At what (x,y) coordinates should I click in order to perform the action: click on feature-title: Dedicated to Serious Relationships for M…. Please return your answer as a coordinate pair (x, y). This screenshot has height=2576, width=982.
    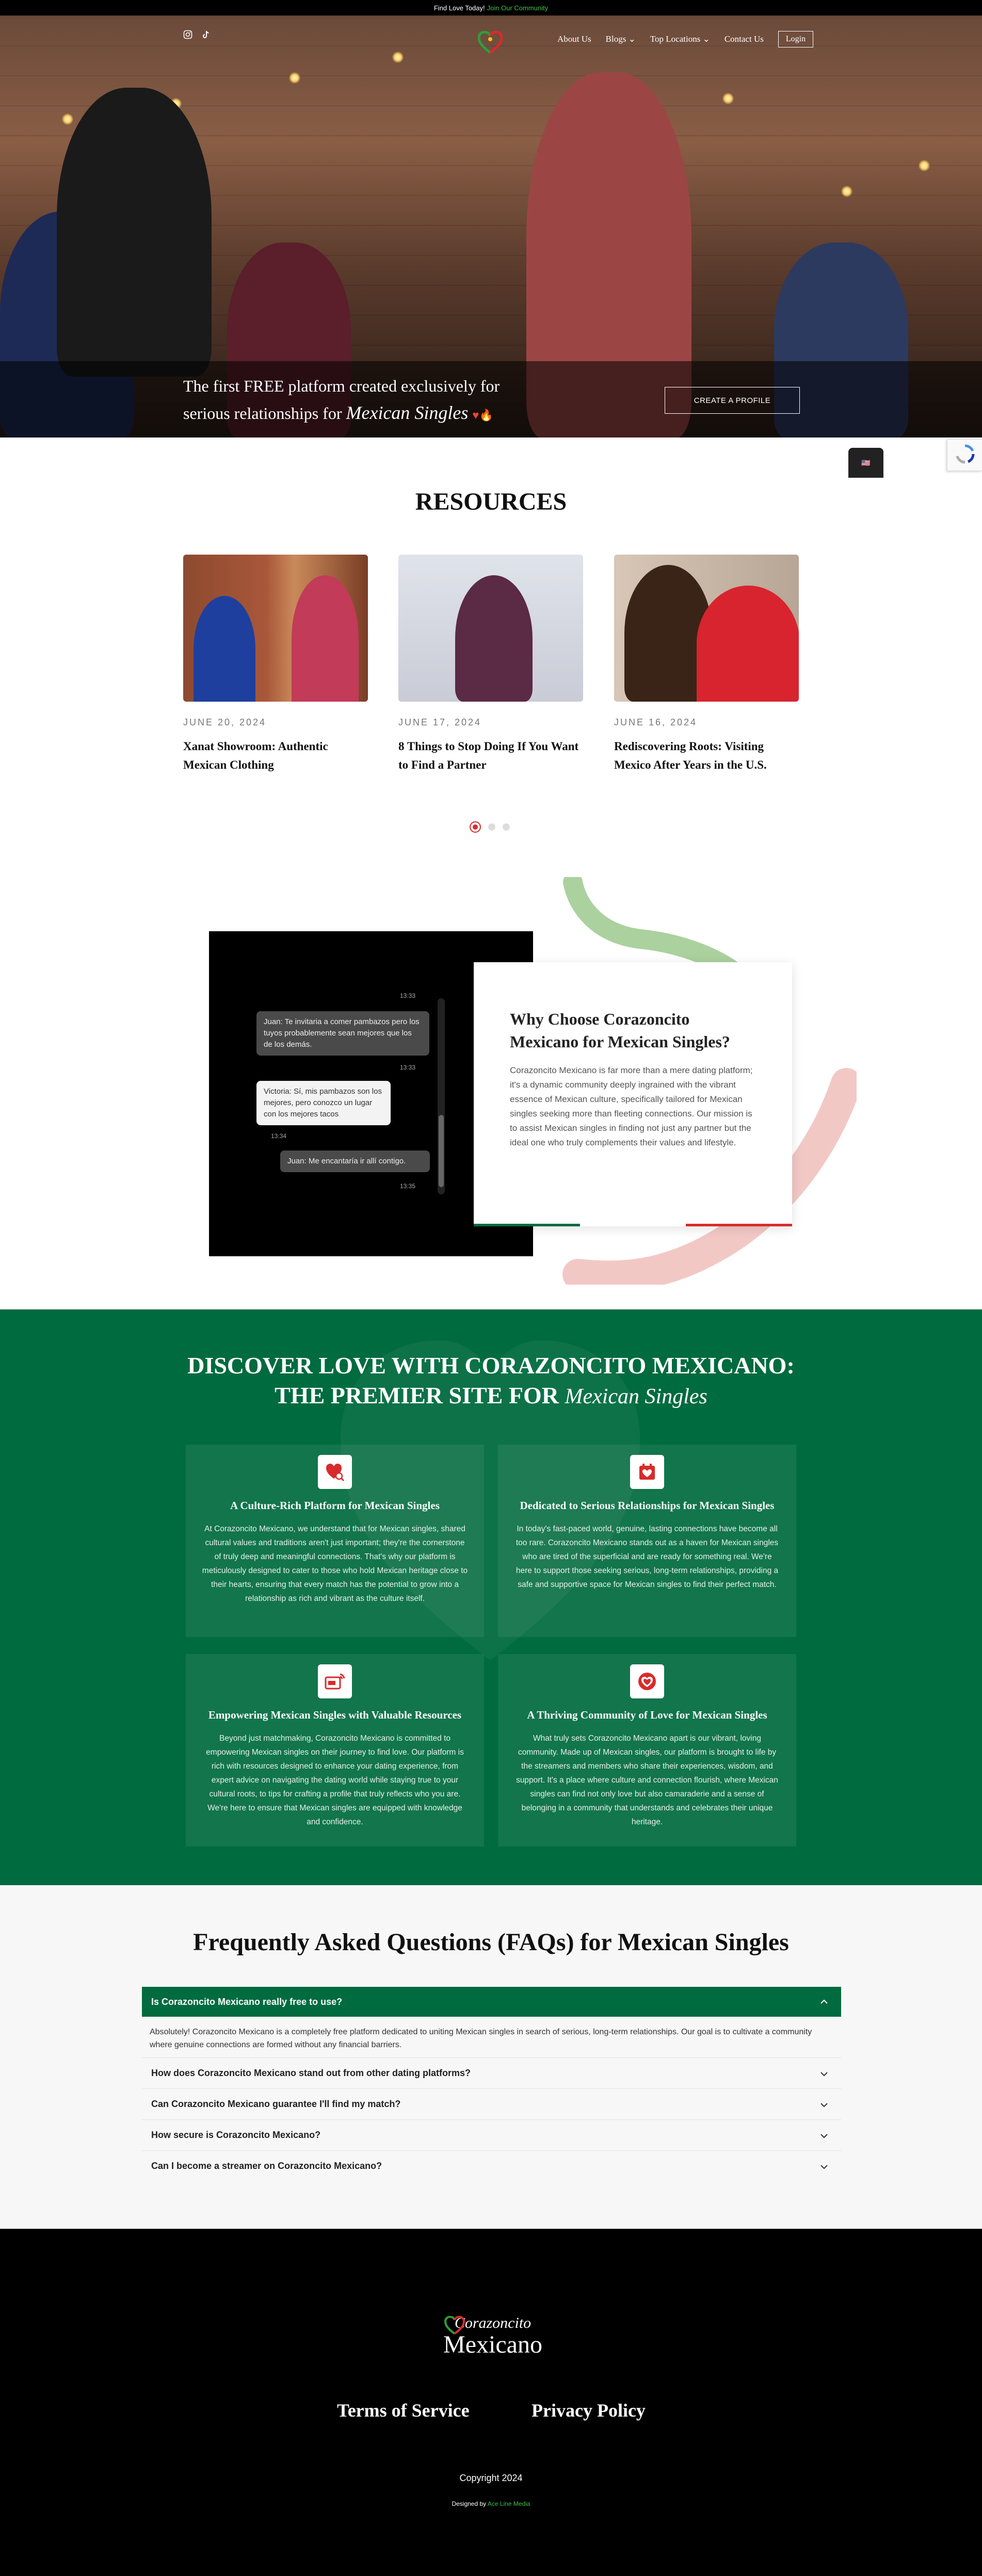
    Looking at the image, I should click on (647, 1505).